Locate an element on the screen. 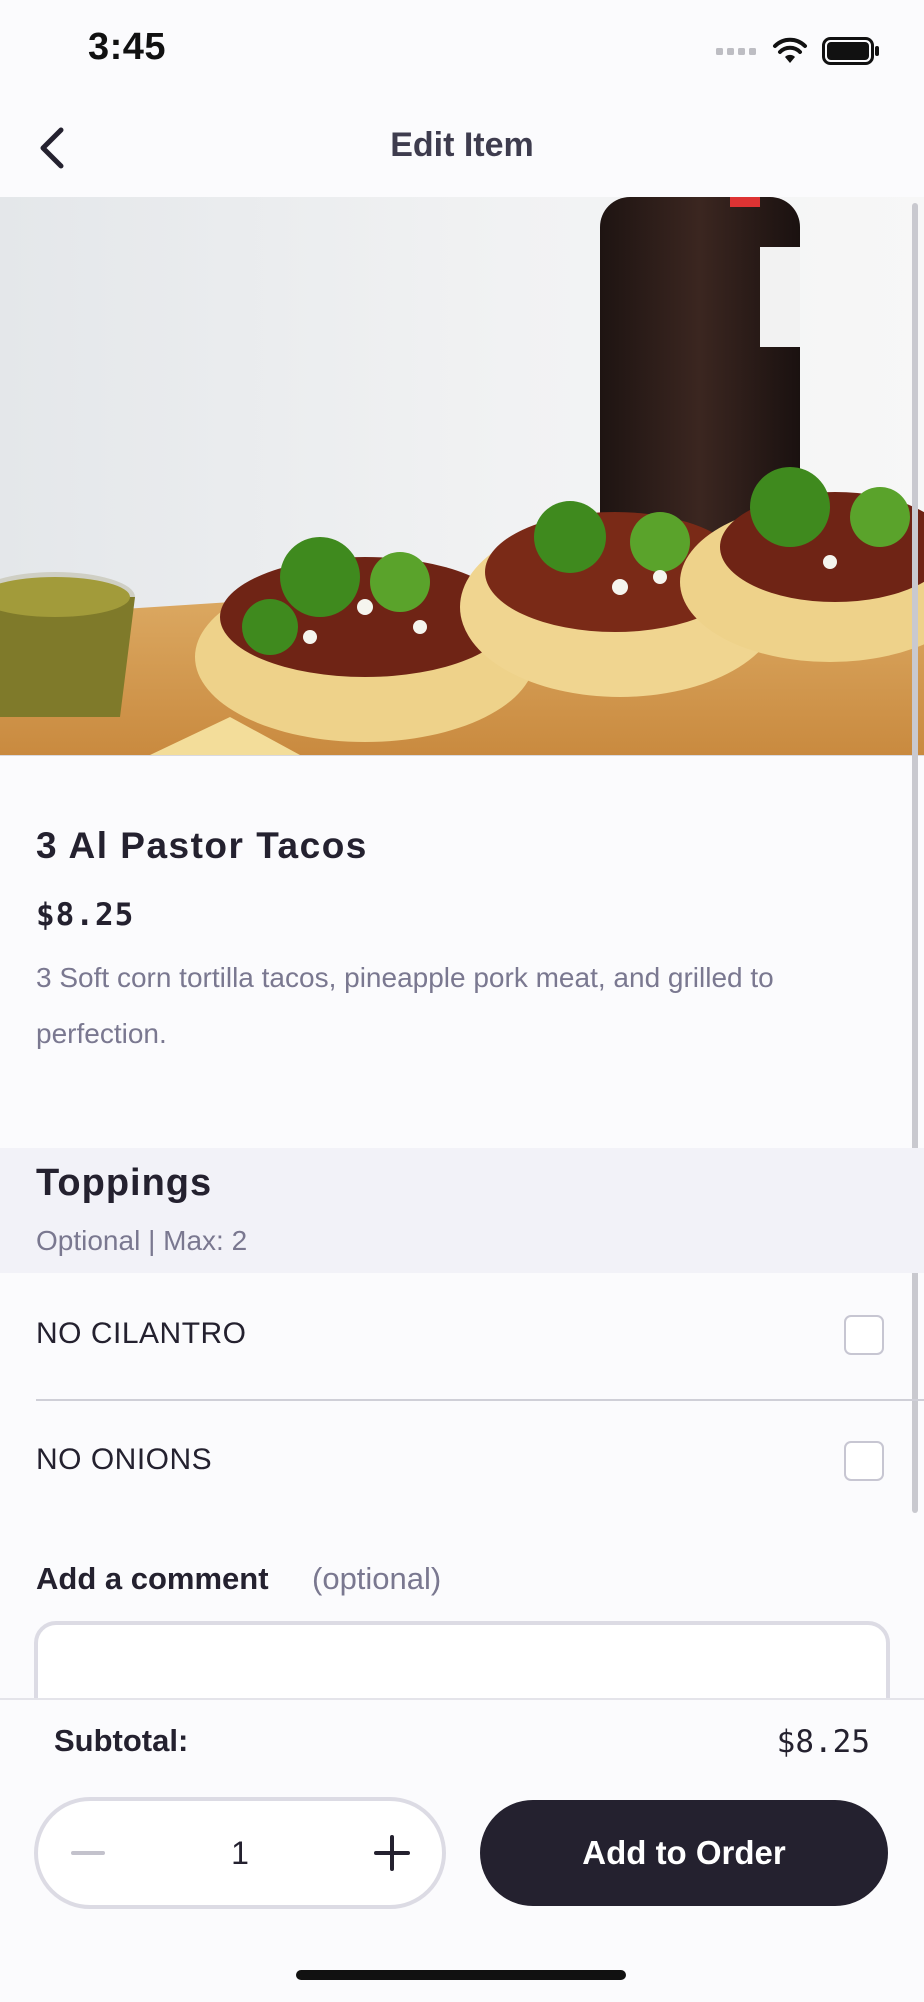 This screenshot has width=924, height=2002. status-time: 3:45 is located at coordinates (127, 47).